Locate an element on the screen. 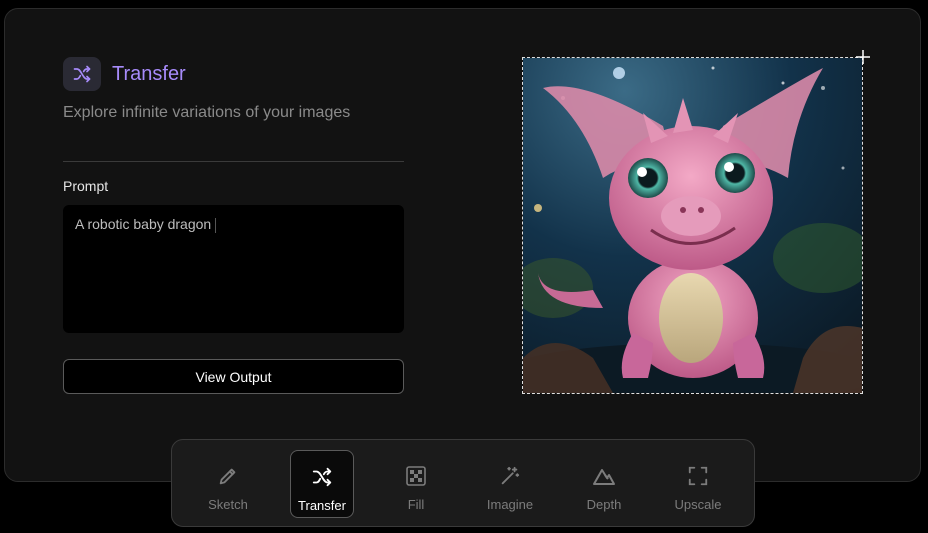  pencil-icon is located at coordinates (228, 476).